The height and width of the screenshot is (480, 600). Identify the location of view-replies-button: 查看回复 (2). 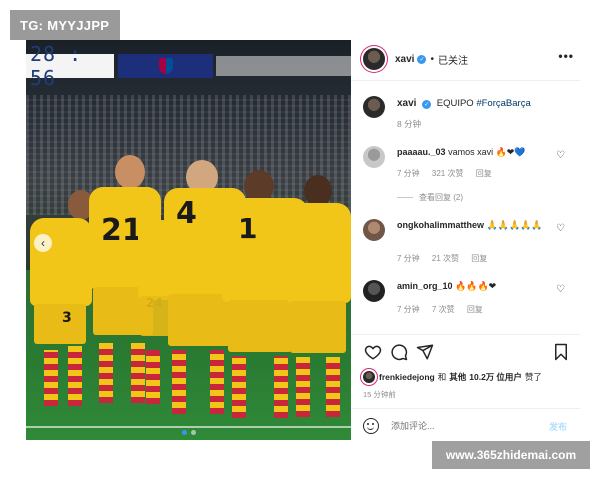
(430, 197).